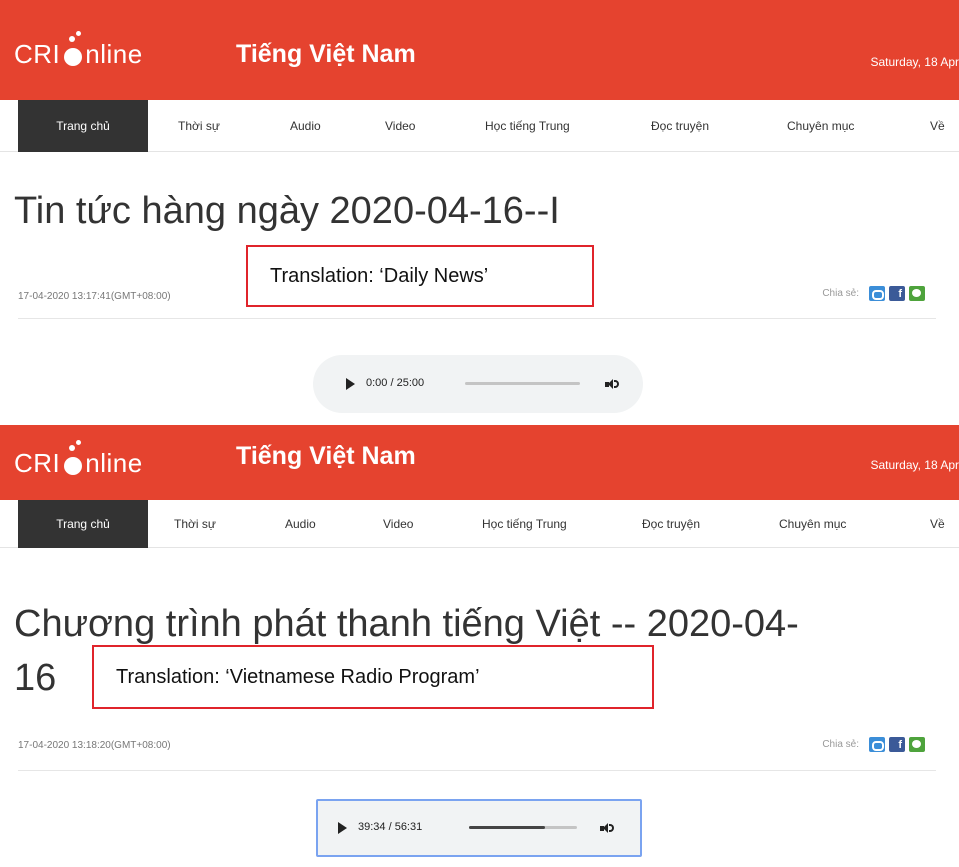 The height and width of the screenshot is (867, 959). I want to click on audio-player: 39:34 / 56:31, so click(479, 828).